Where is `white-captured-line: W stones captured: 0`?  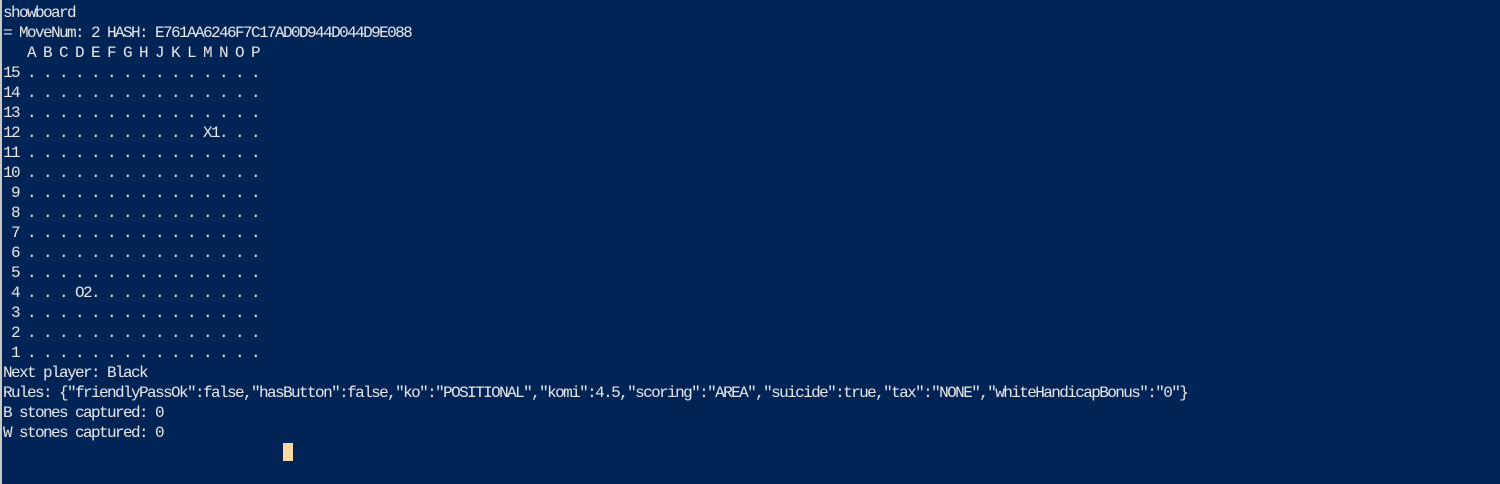
white-captured-line: W stones captured: 0 is located at coordinates (84, 433).